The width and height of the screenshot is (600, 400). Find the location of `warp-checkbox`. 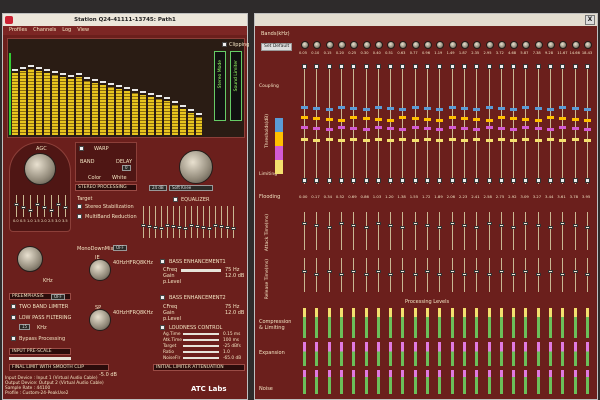

warp-checkbox is located at coordinates (81, 148).